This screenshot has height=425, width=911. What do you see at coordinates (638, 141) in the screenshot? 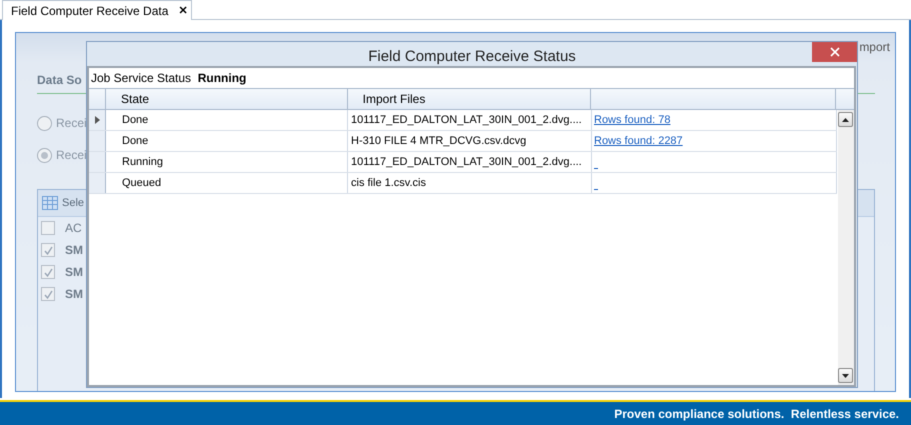
I see `rows-found-link: Rows found: 2287` at bounding box center [638, 141].